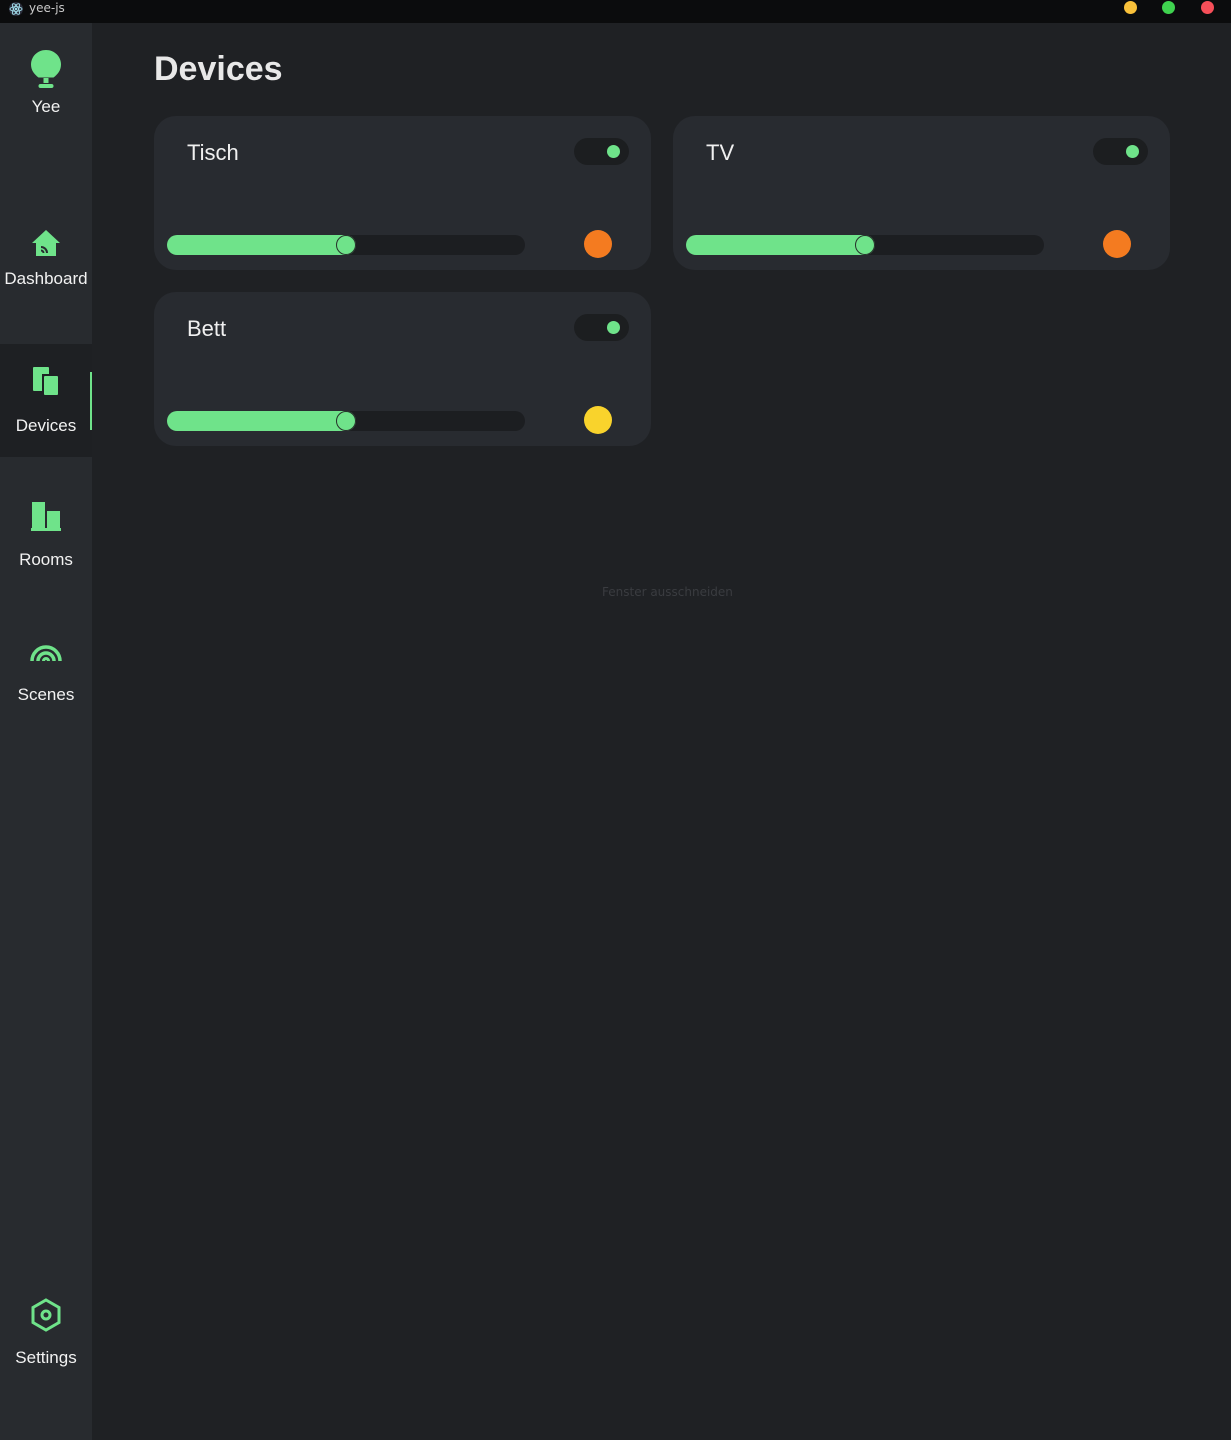 The image size is (1231, 1440). Describe the element at coordinates (46, 106) in the screenshot. I see `brand-label: Yee` at that location.